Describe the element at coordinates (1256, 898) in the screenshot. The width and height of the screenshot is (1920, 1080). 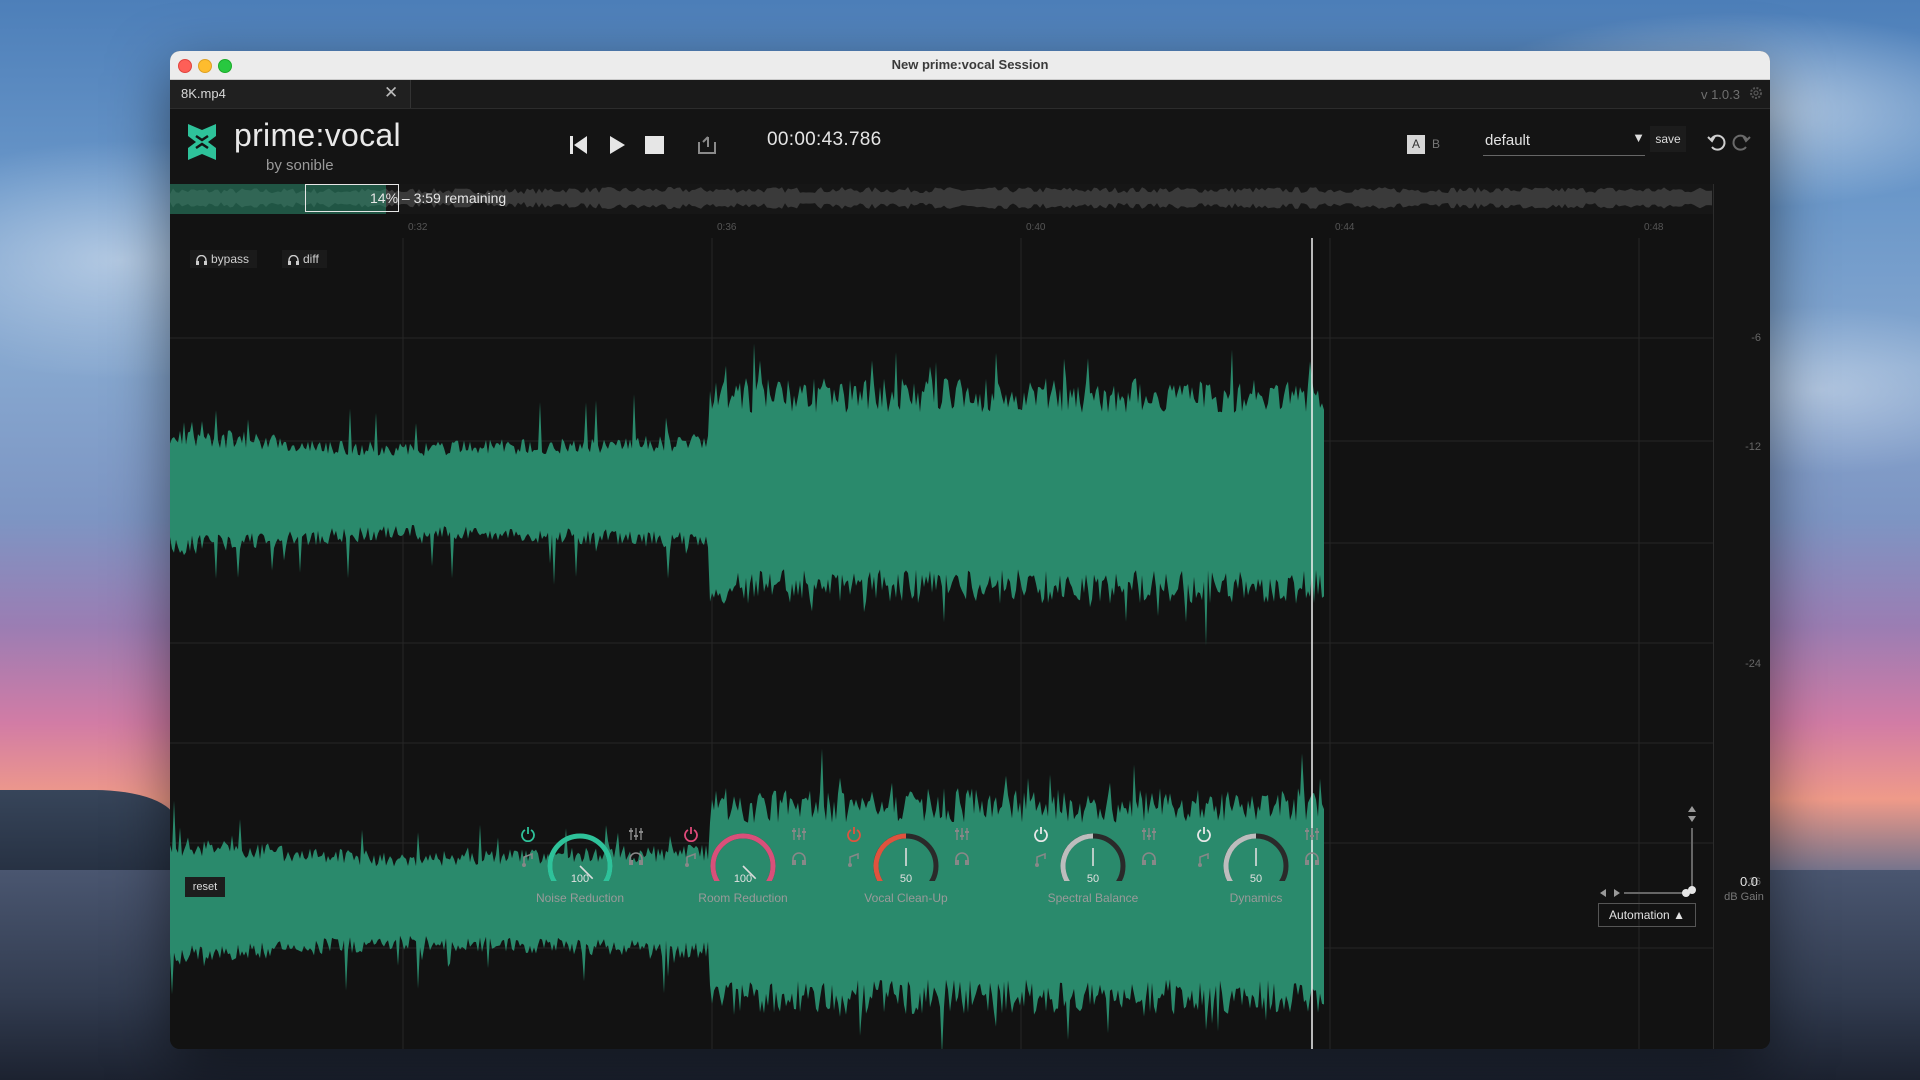
I see `module-name: Dynamics` at that location.